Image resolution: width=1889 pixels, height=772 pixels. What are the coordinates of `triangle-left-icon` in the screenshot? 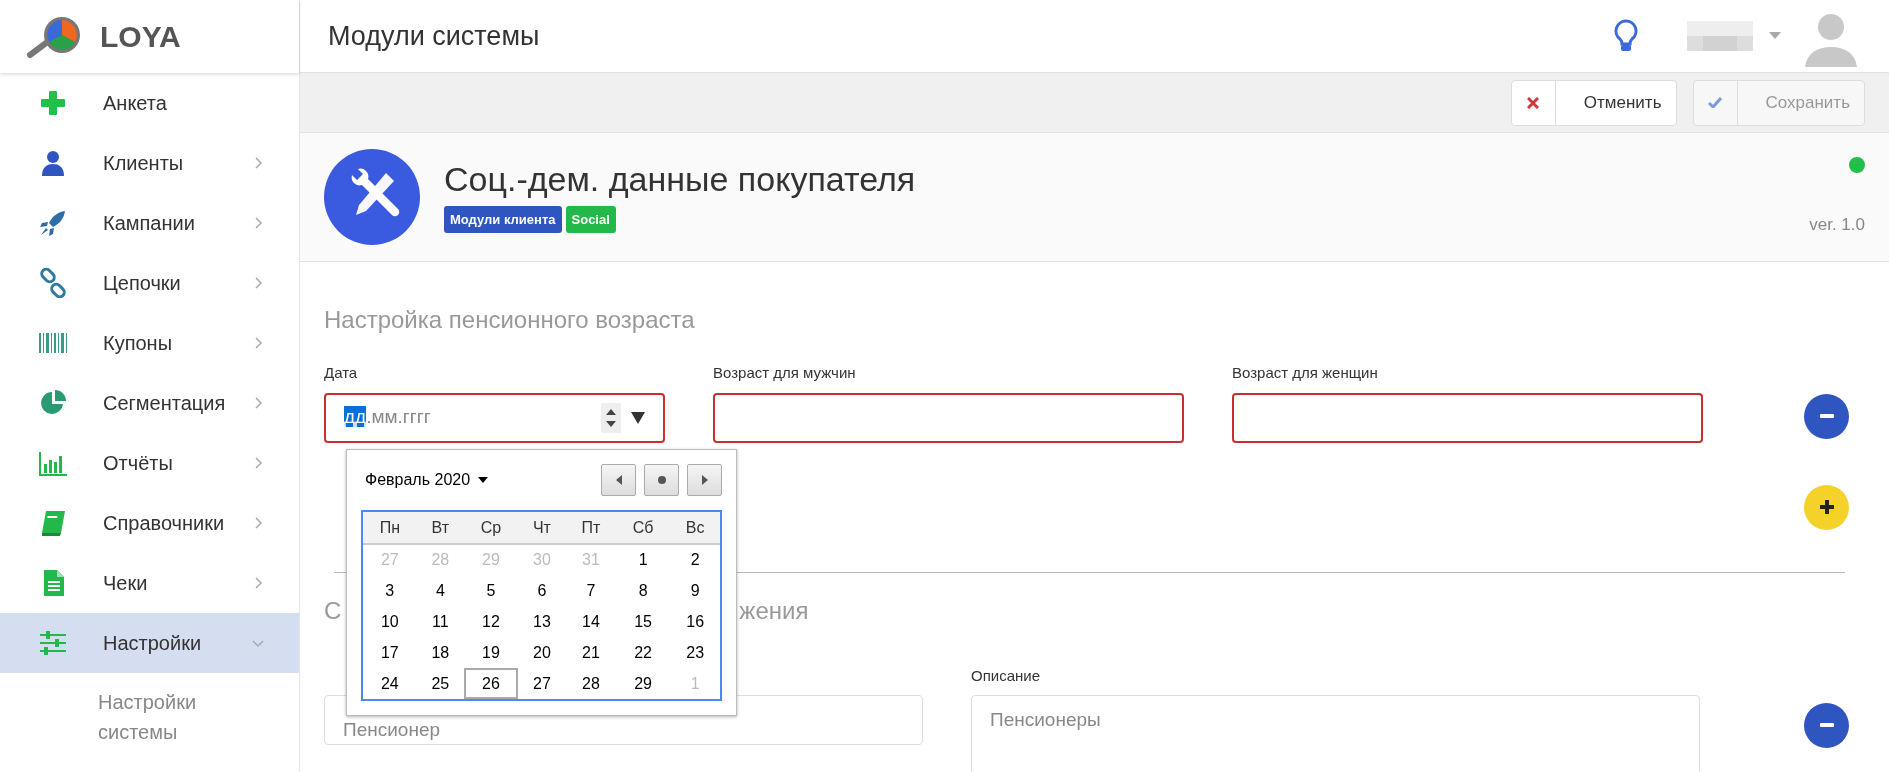 It's located at (618, 480).